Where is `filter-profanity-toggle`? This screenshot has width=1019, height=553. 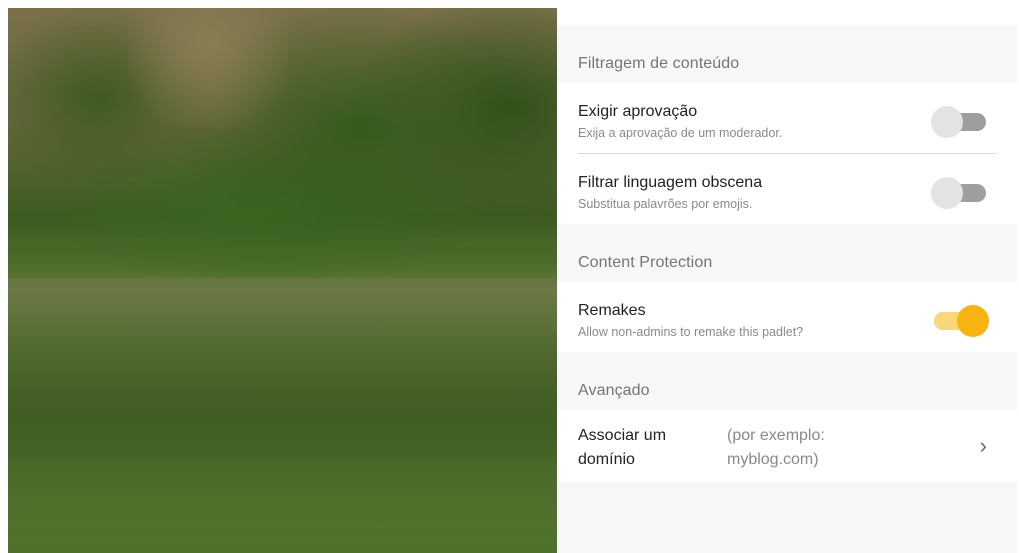 filter-profanity-toggle is located at coordinates (959, 193).